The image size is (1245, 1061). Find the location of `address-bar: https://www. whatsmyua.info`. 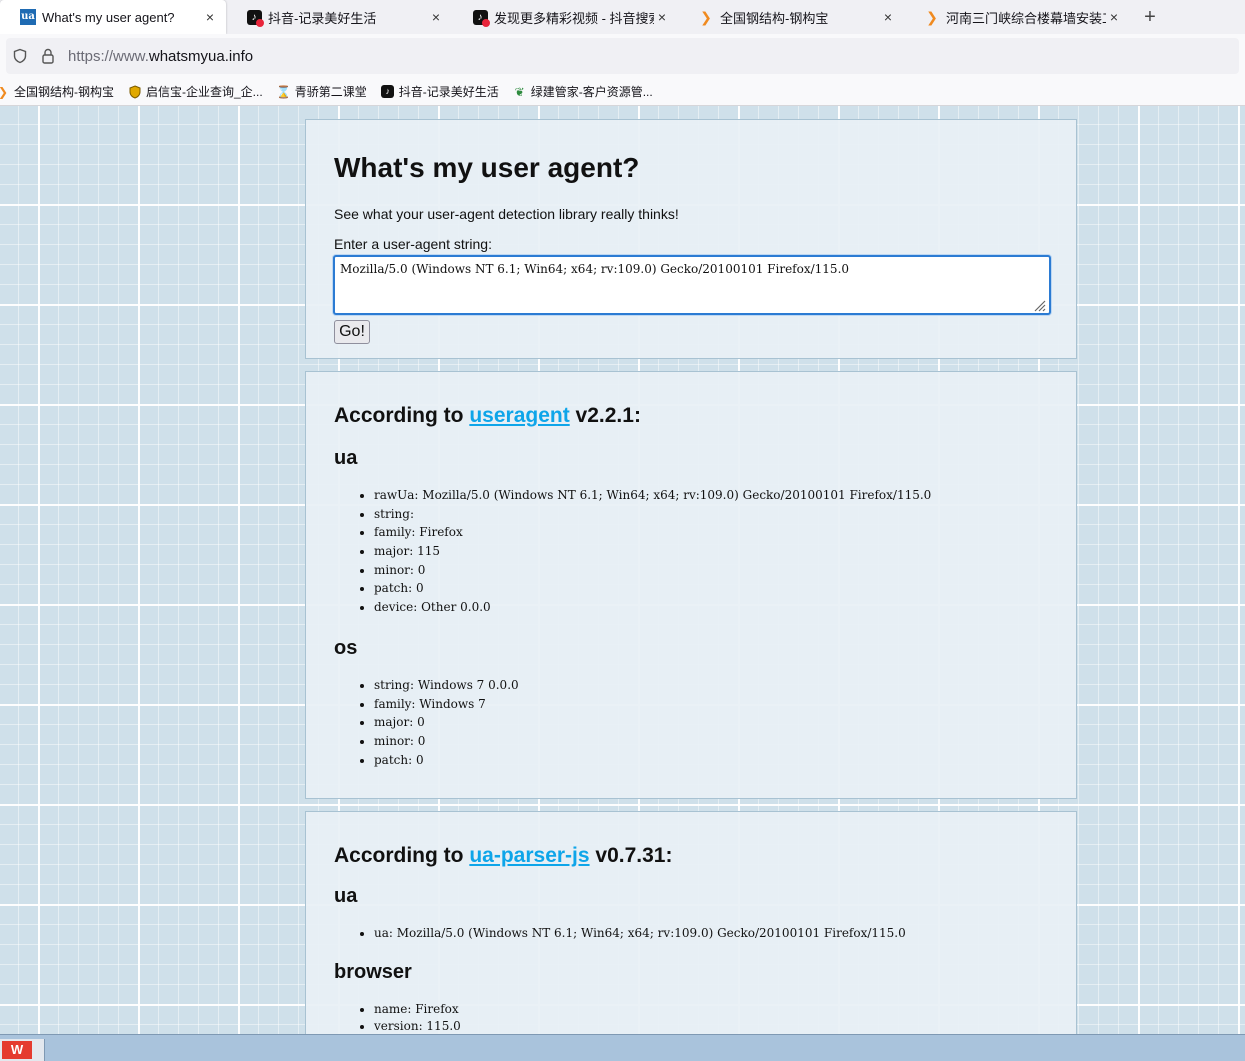

address-bar: https://www. whatsmyua.info is located at coordinates (622, 56).